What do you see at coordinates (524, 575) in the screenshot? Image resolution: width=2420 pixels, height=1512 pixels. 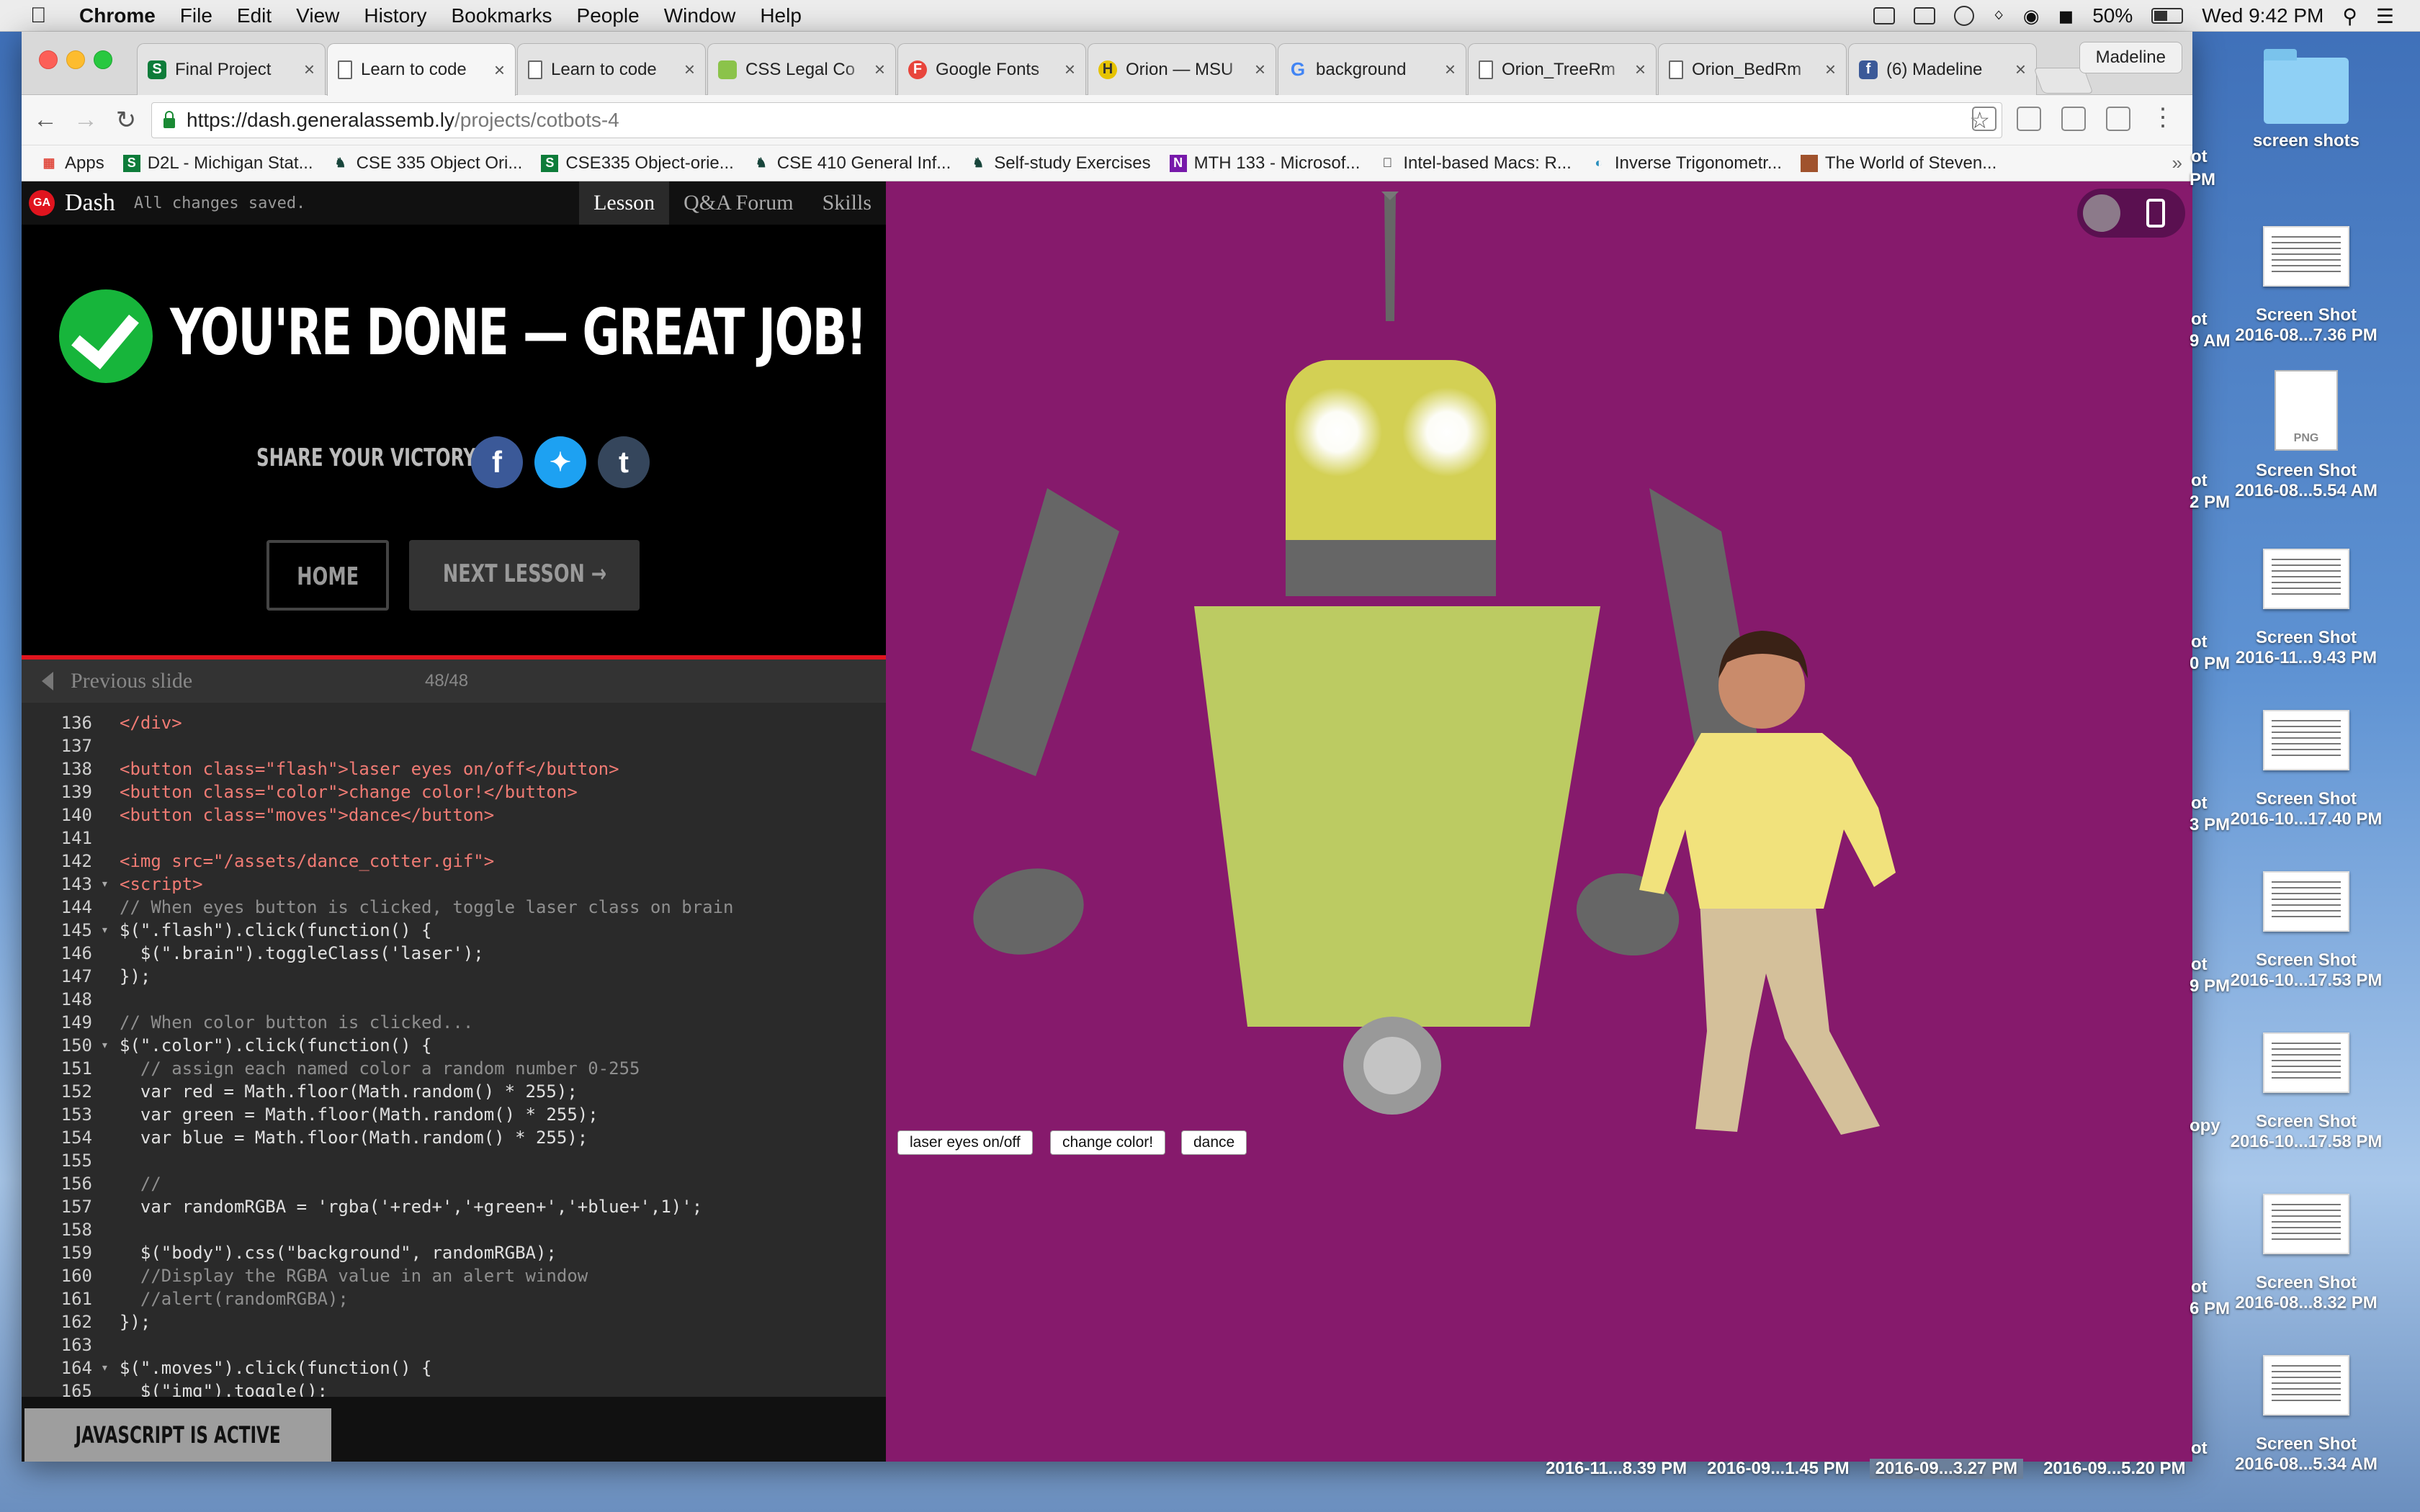 I see `next-lesson-button: NEXT LESSON →` at bounding box center [524, 575].